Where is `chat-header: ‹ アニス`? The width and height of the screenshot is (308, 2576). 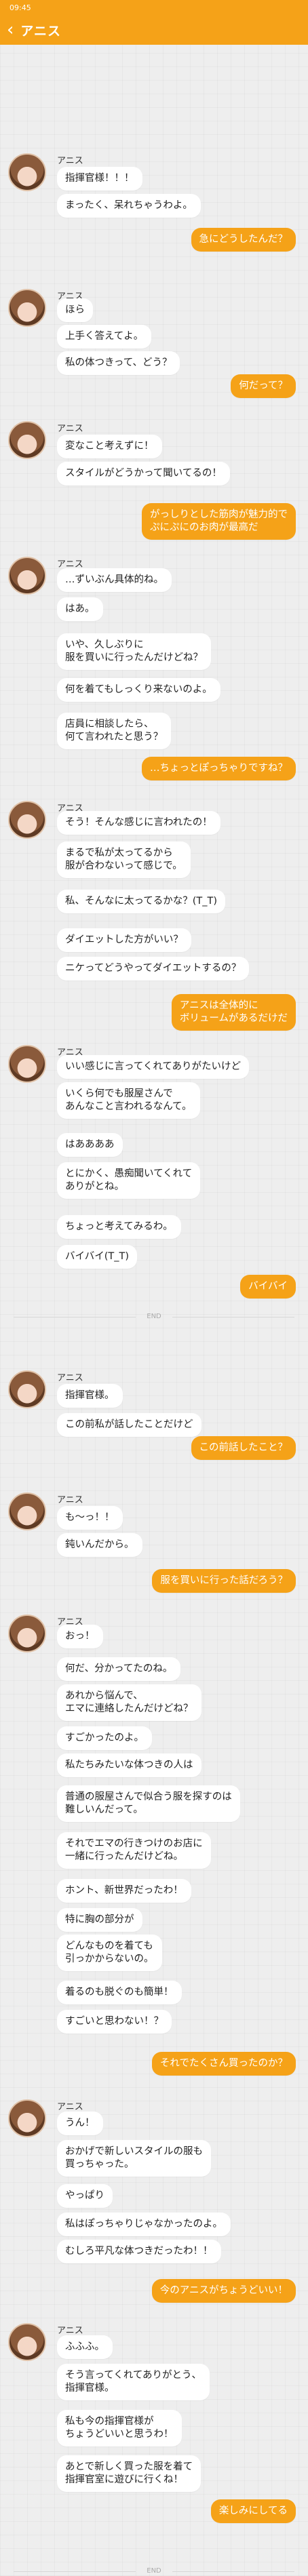 chat-header: ‹ アニス is located at coordinates (154, 30).